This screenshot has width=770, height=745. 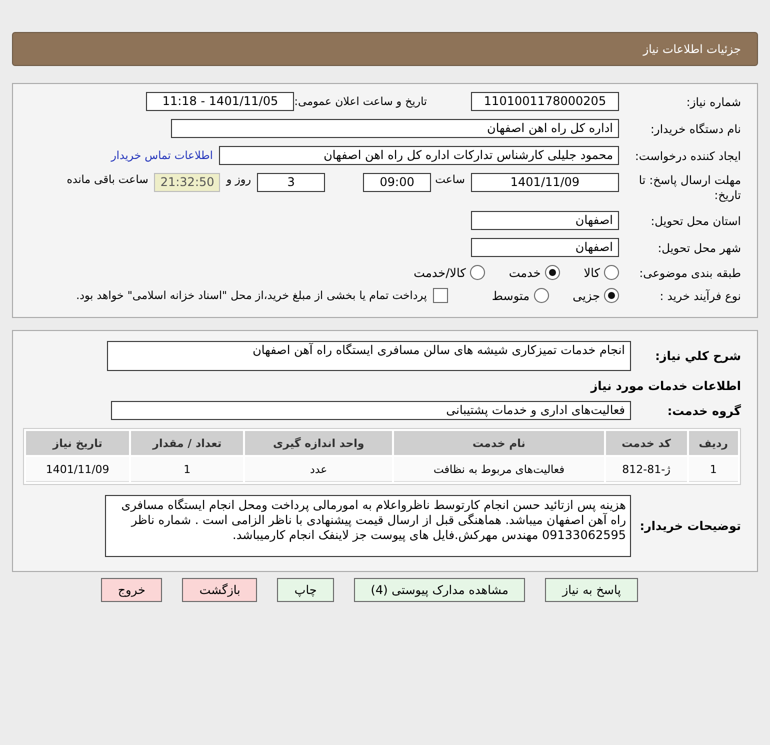 I want to click on deadline-time-field: 09:00, so click(x=397, y=182).